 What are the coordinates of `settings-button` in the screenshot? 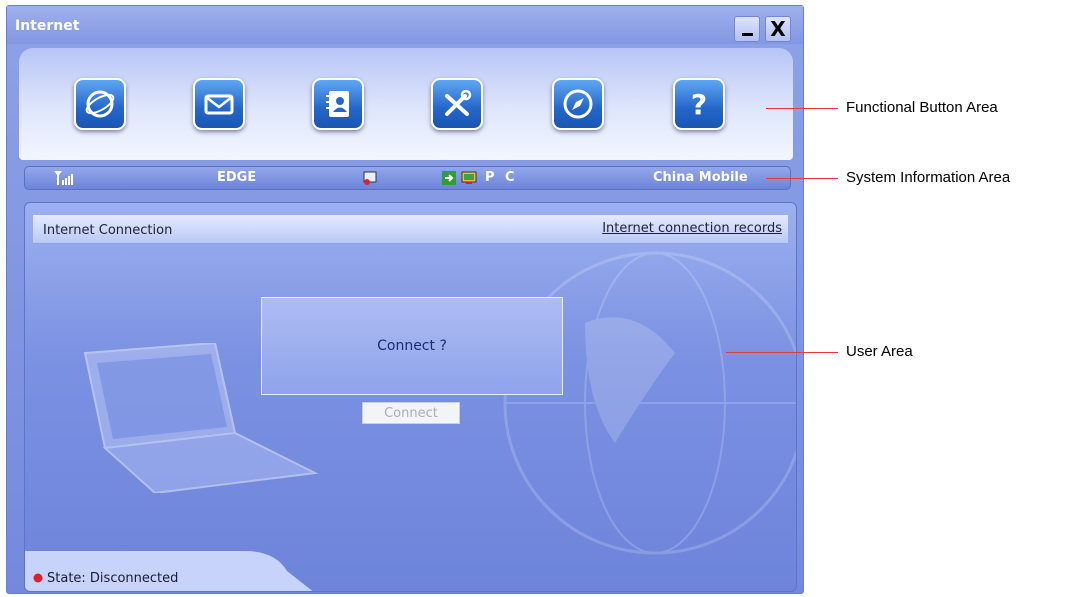 It's located at (457, 104).